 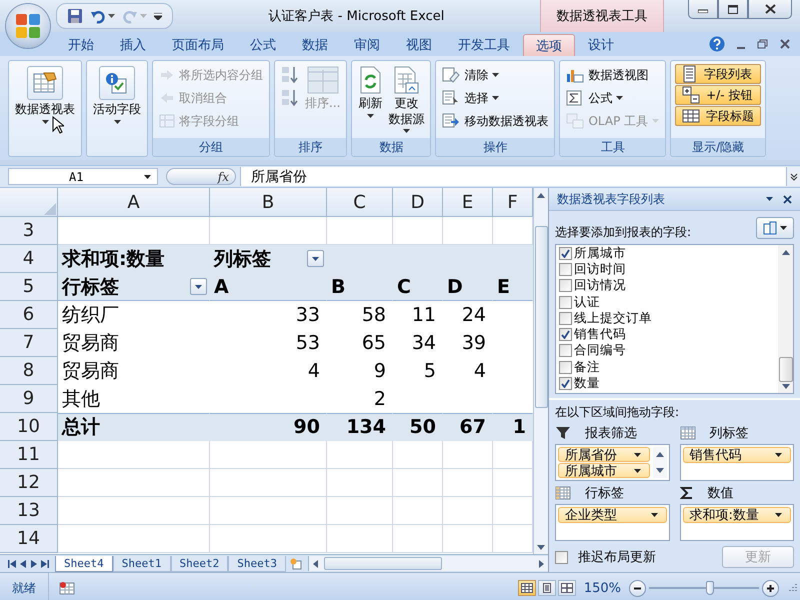 I want to click on table-cell: 90, so click(x=268, y=427).